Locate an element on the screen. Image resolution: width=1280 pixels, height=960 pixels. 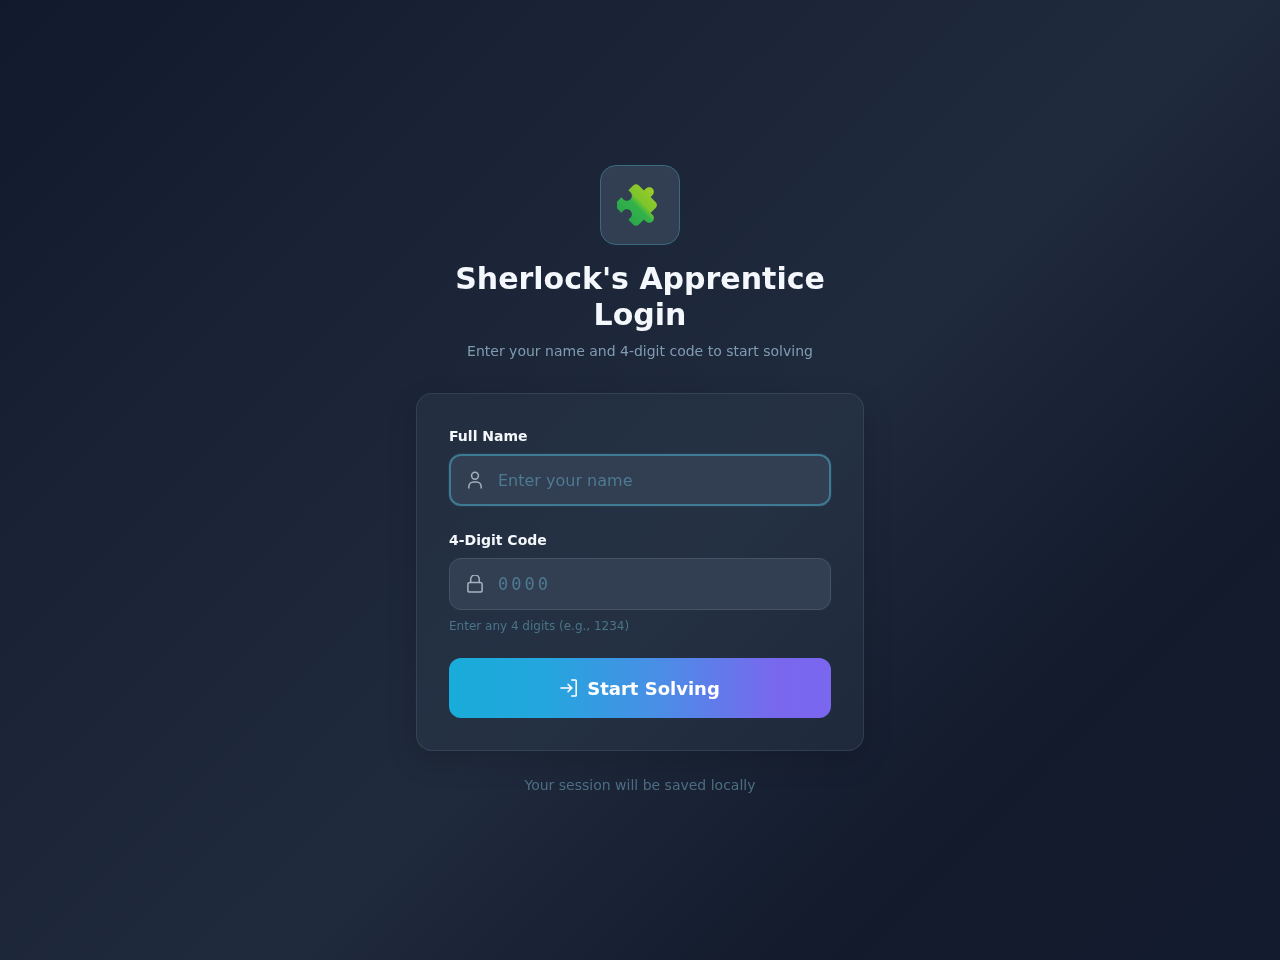
name-input-field: Enter your name is located at coordinates (640, 480).